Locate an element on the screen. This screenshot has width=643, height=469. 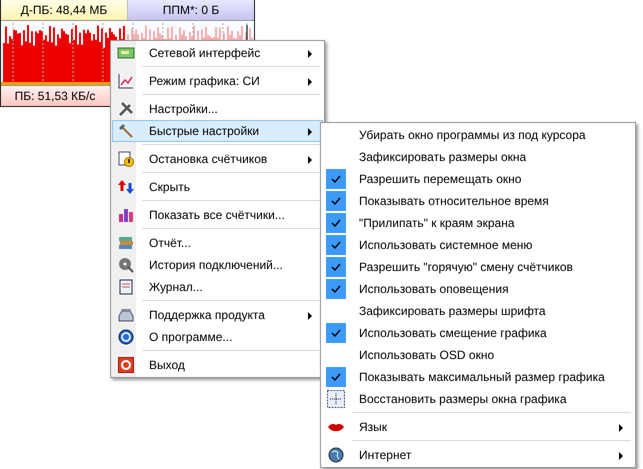
menu-item: Использовать OSD окно is located at coordinates (478, 355).